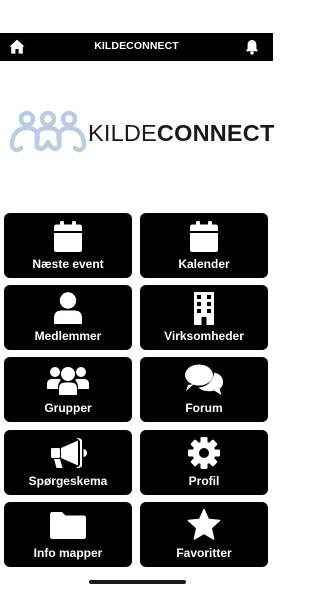 The image size is (320, 592). Describe the element at coordinates (69, 453) in the screenshot. I see `megaphone-icon` at that location.